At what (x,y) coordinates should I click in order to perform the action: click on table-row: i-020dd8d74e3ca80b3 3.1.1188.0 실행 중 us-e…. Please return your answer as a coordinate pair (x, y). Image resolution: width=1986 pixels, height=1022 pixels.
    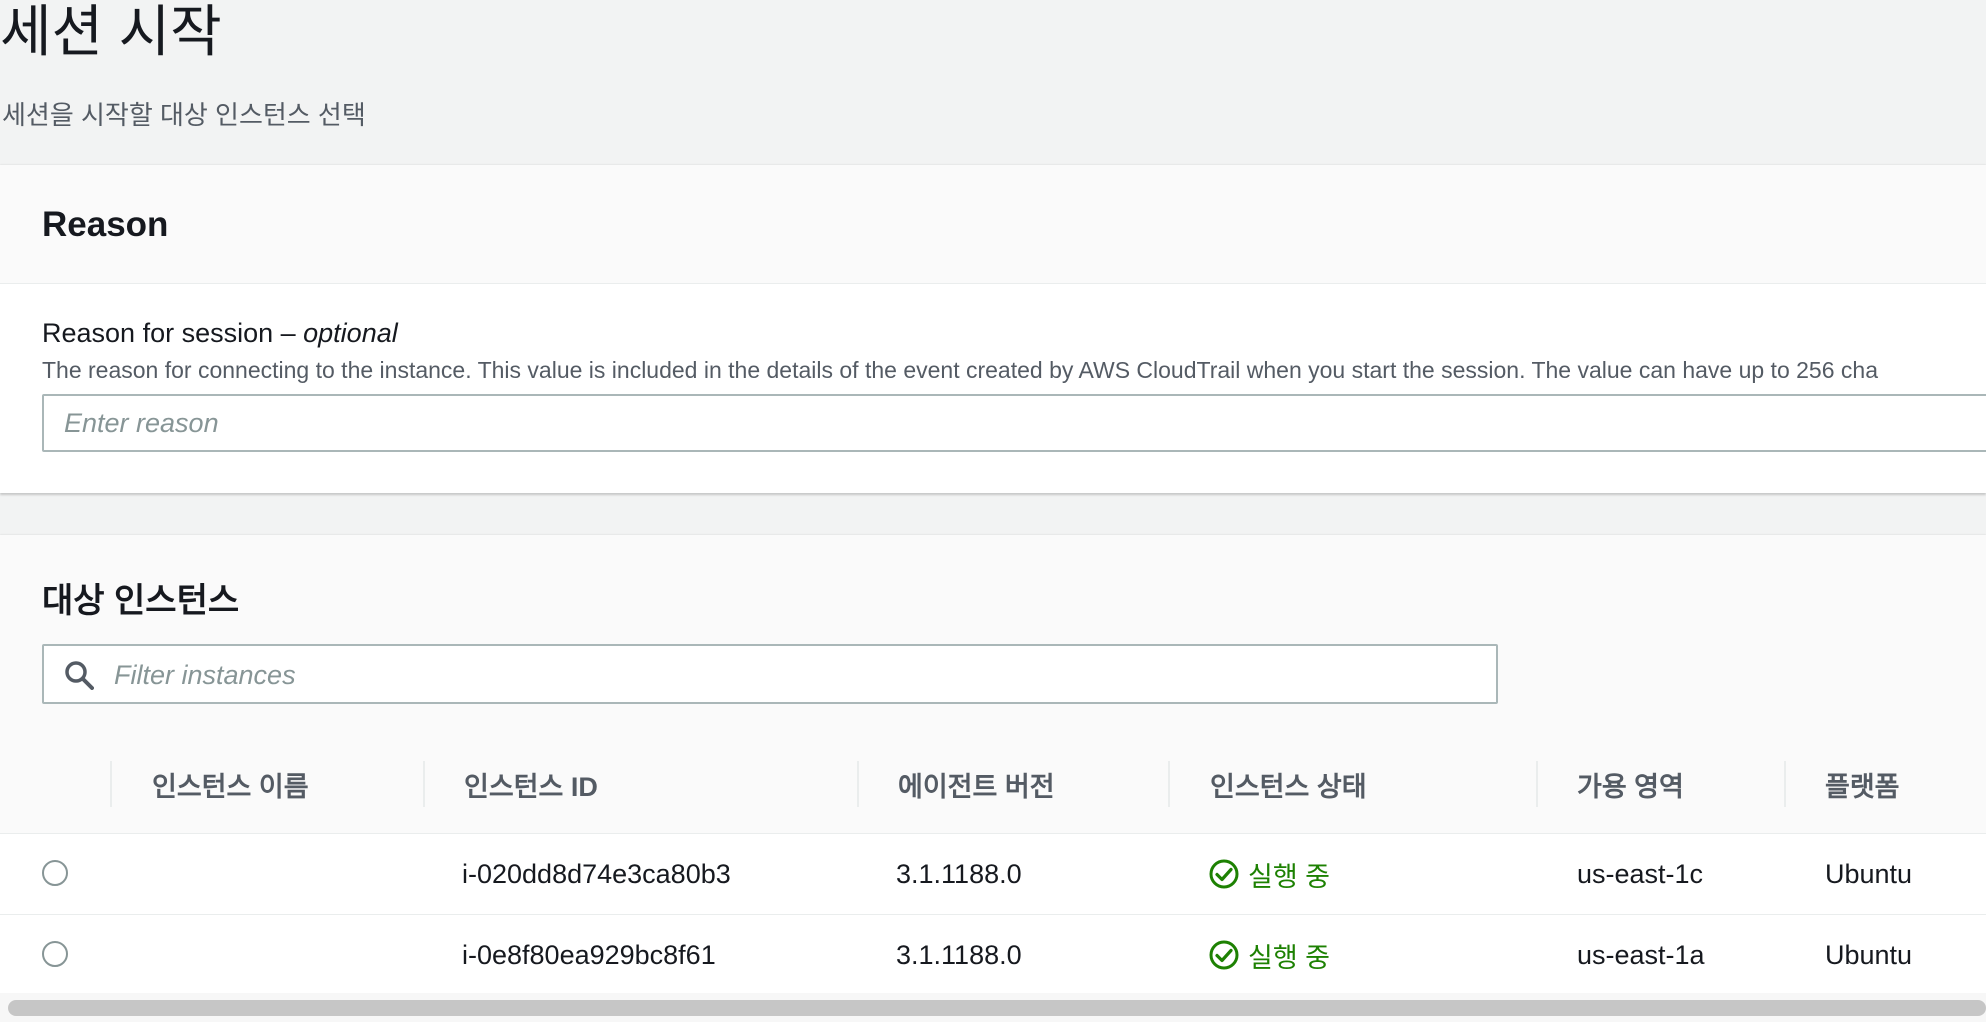
    Looking at the image, I should click on (993, 874).